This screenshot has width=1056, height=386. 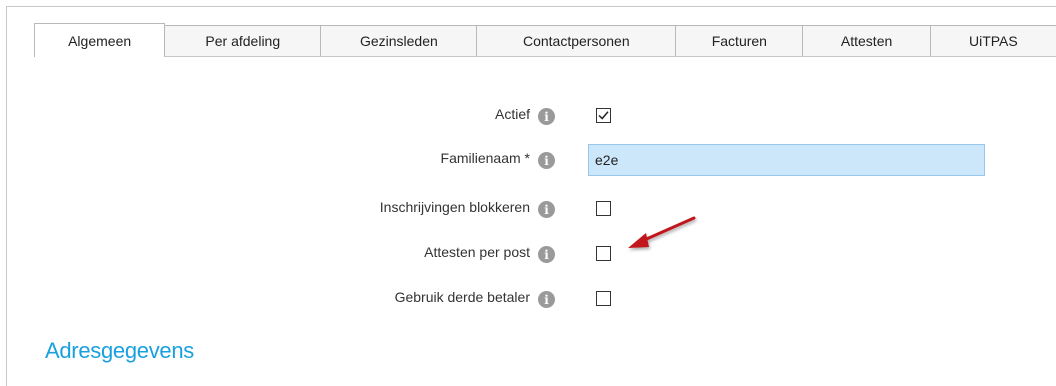 I want to click on checkmark-icon, so click(x=603, y=115).